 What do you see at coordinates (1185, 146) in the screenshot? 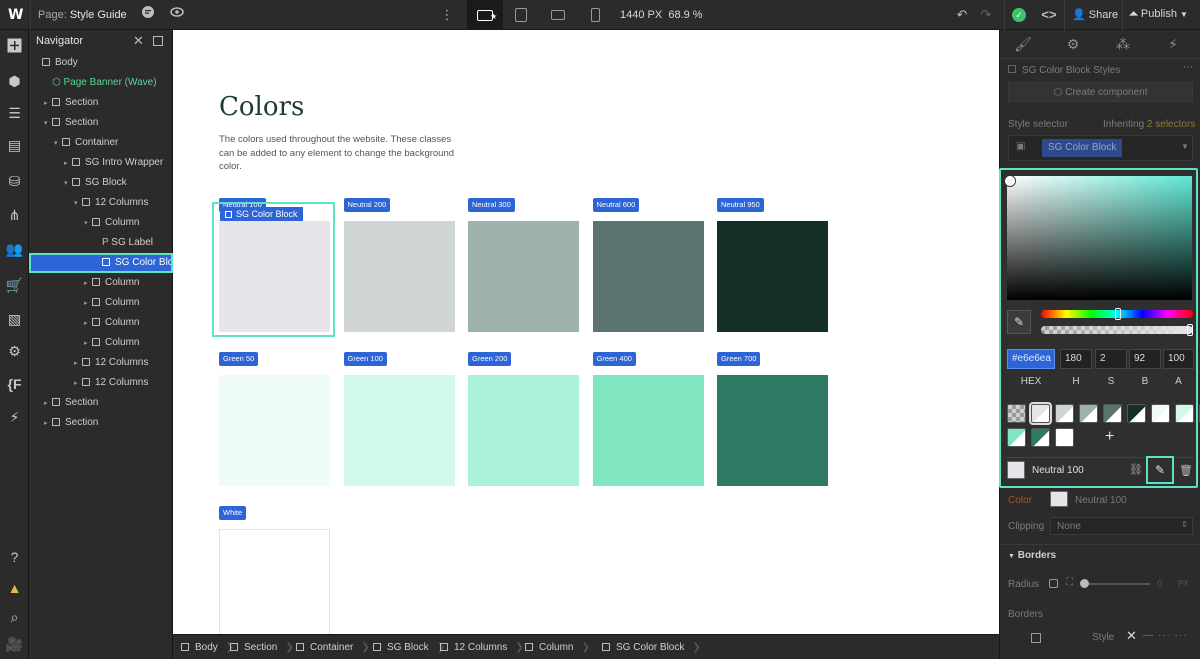
I see `chevron-down-icon: ▼` at bounding box center [1185, 146].